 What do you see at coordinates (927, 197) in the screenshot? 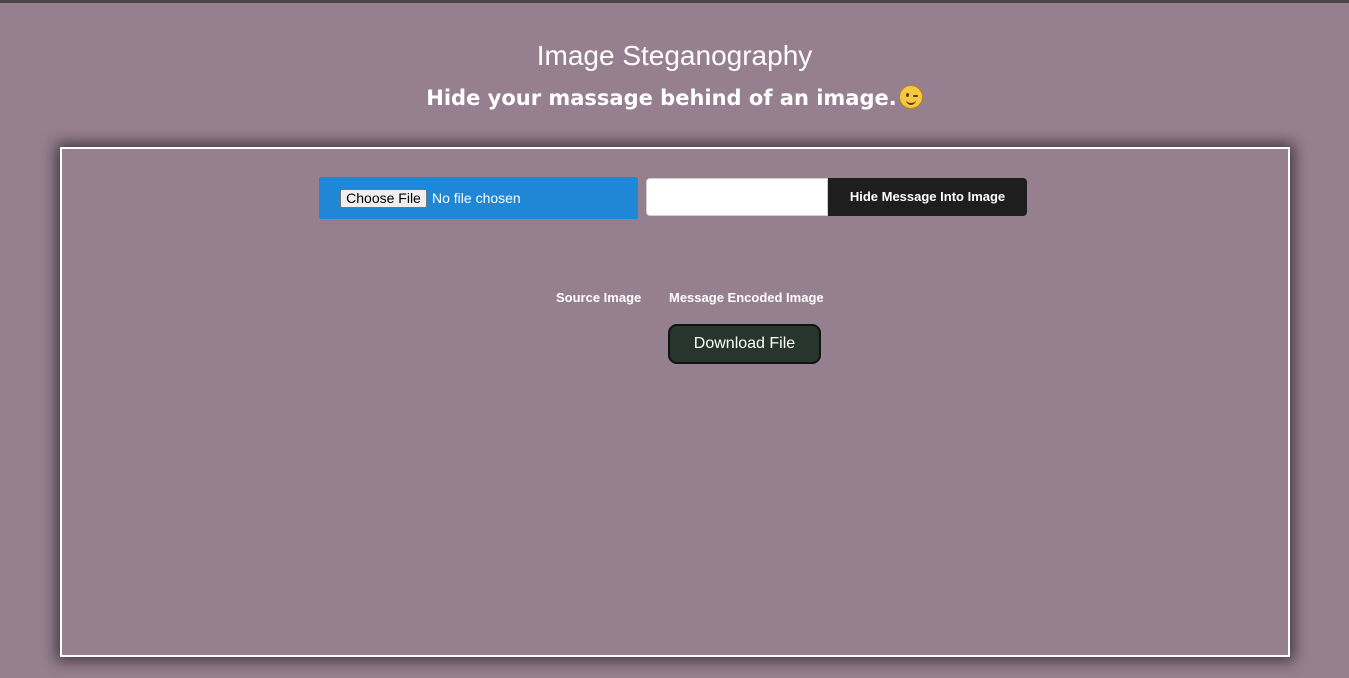
I see `hide-message-button: Hide Message Into Image` at bounding box center [927, 197].